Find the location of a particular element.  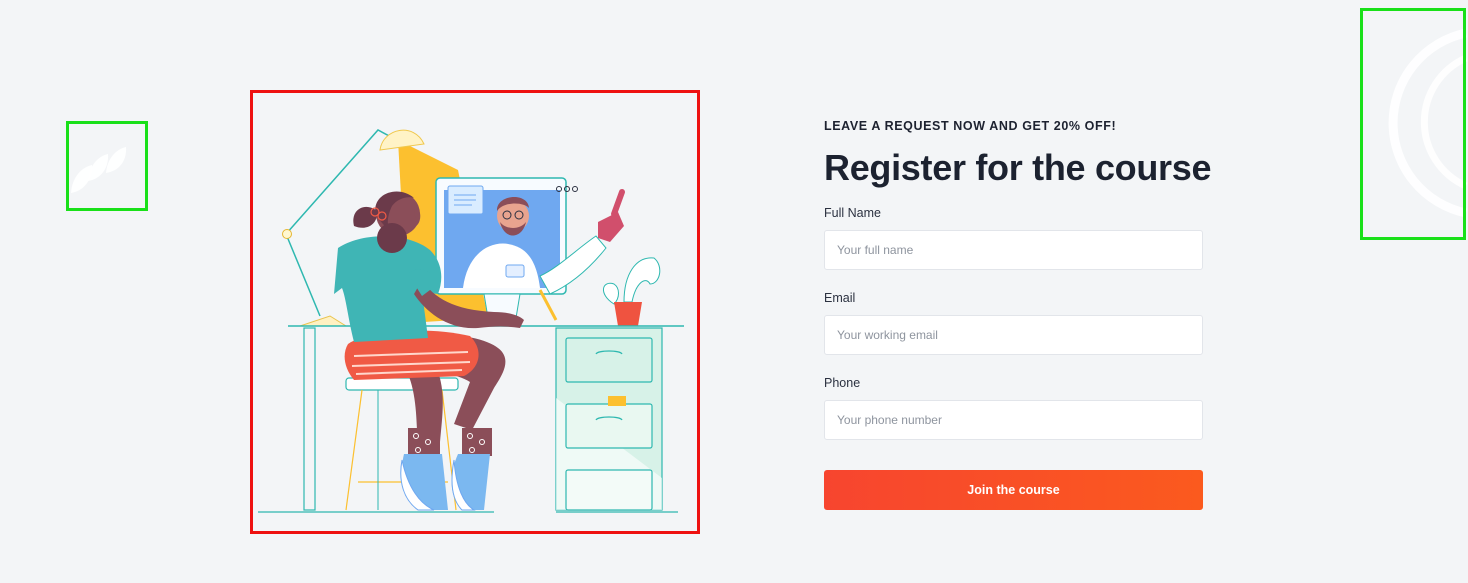

phone-label: Phone is located at coordinates (842, 383).